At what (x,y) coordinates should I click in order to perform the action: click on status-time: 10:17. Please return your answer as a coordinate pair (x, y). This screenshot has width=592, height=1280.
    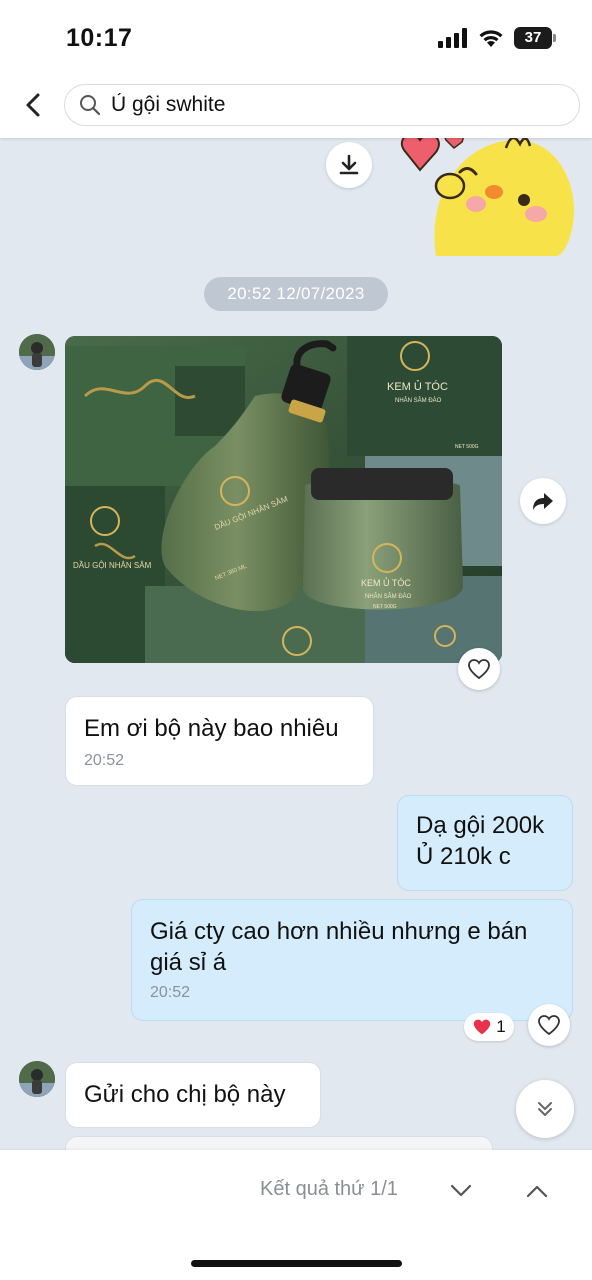
    Looking at the image, I should click on (99, 38).